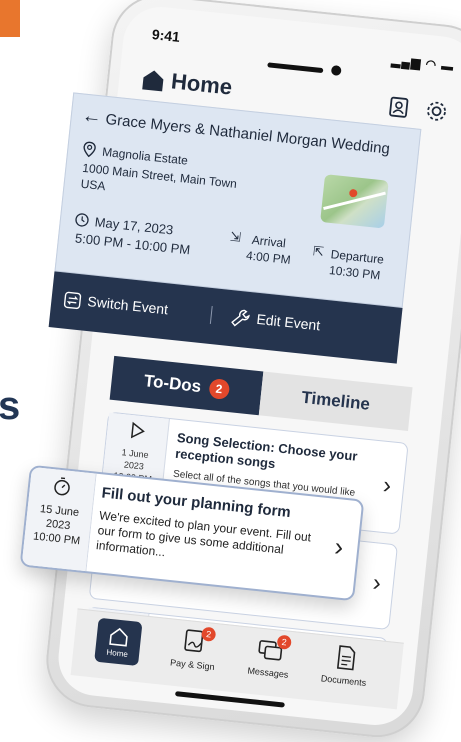 The height and width of the screenshot is (742, 461). Describe the element at coordinates (288, 322) in the screenshot. I see `edit-event-button: Edit Event` at that location.